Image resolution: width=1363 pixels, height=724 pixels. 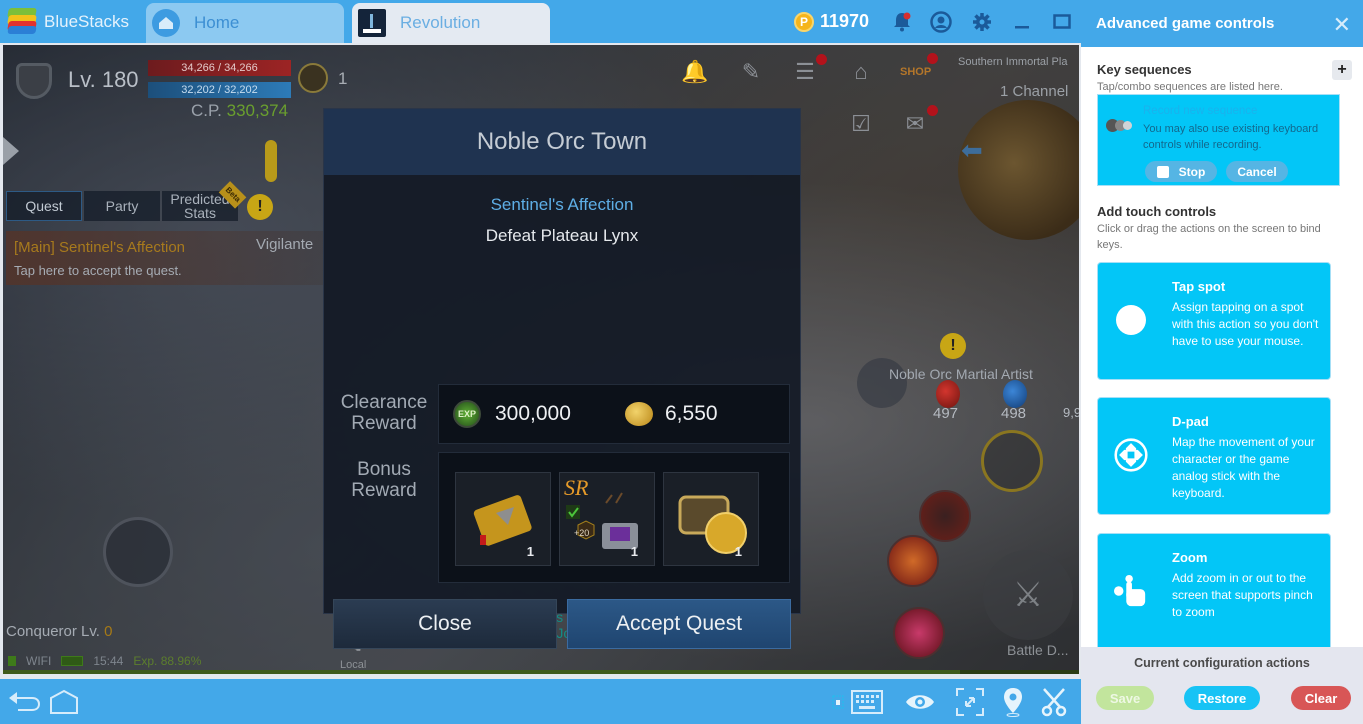 I want to click on combat-power: C.P. 330,374, so click(x=239, y=111).